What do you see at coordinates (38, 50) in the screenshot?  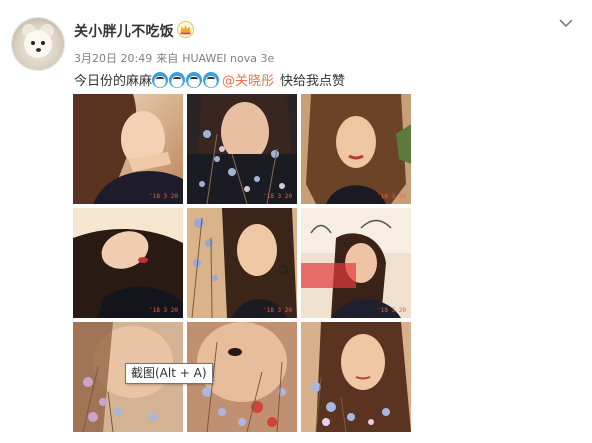 I see `avatar-nose` at bounding box center [38, 50].